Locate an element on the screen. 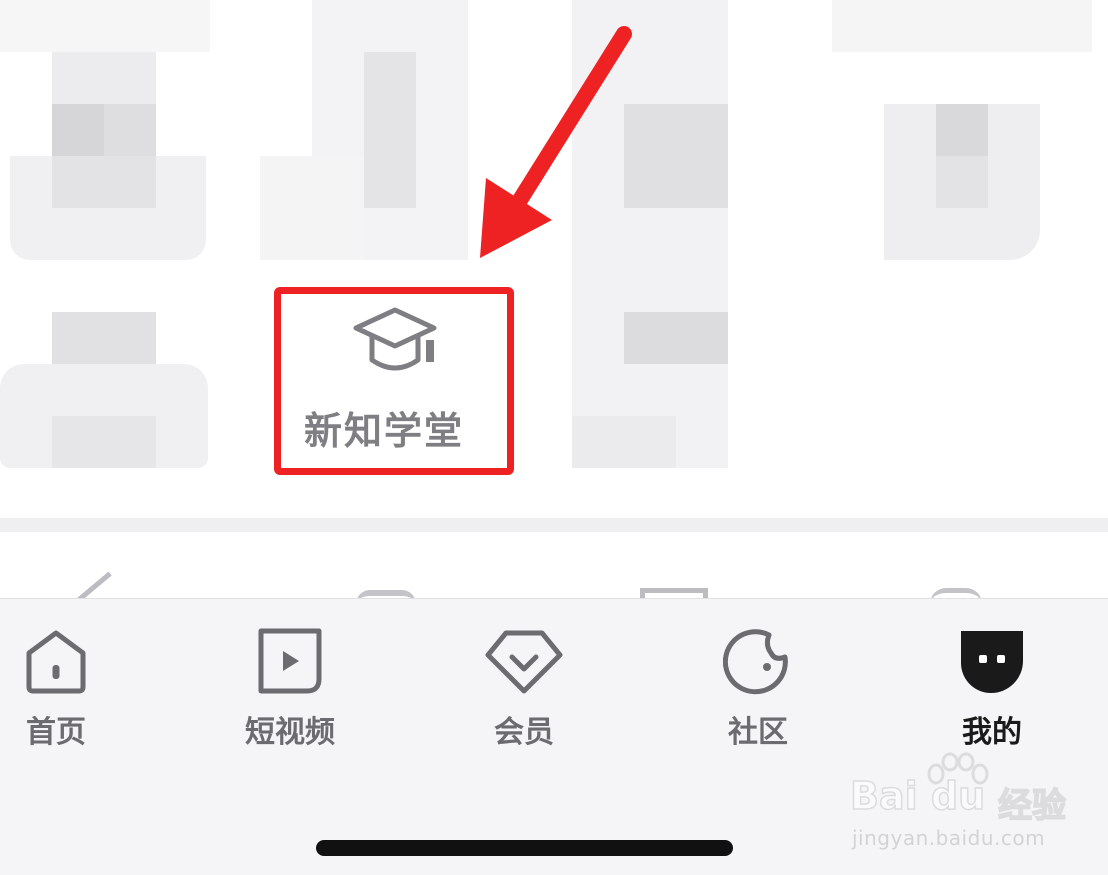 The width and height of the screenshot is (1108, 875). home-icon is located at coordinates (56, 662).